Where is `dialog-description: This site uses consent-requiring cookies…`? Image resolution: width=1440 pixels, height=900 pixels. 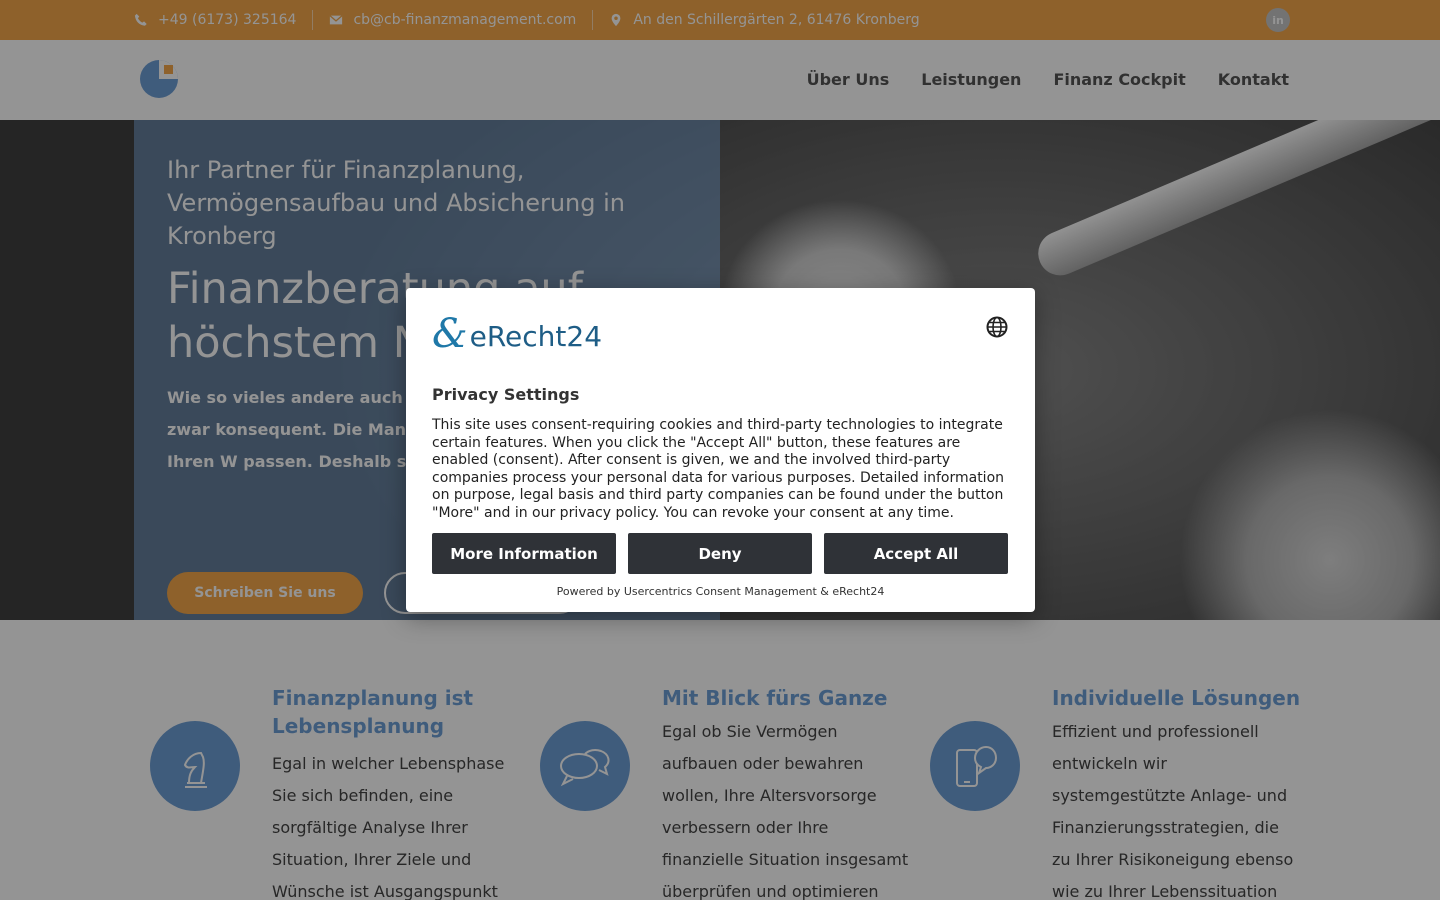 dialog-description: This site uses consent-requiring cookies… is located at coordinates (718, 469).